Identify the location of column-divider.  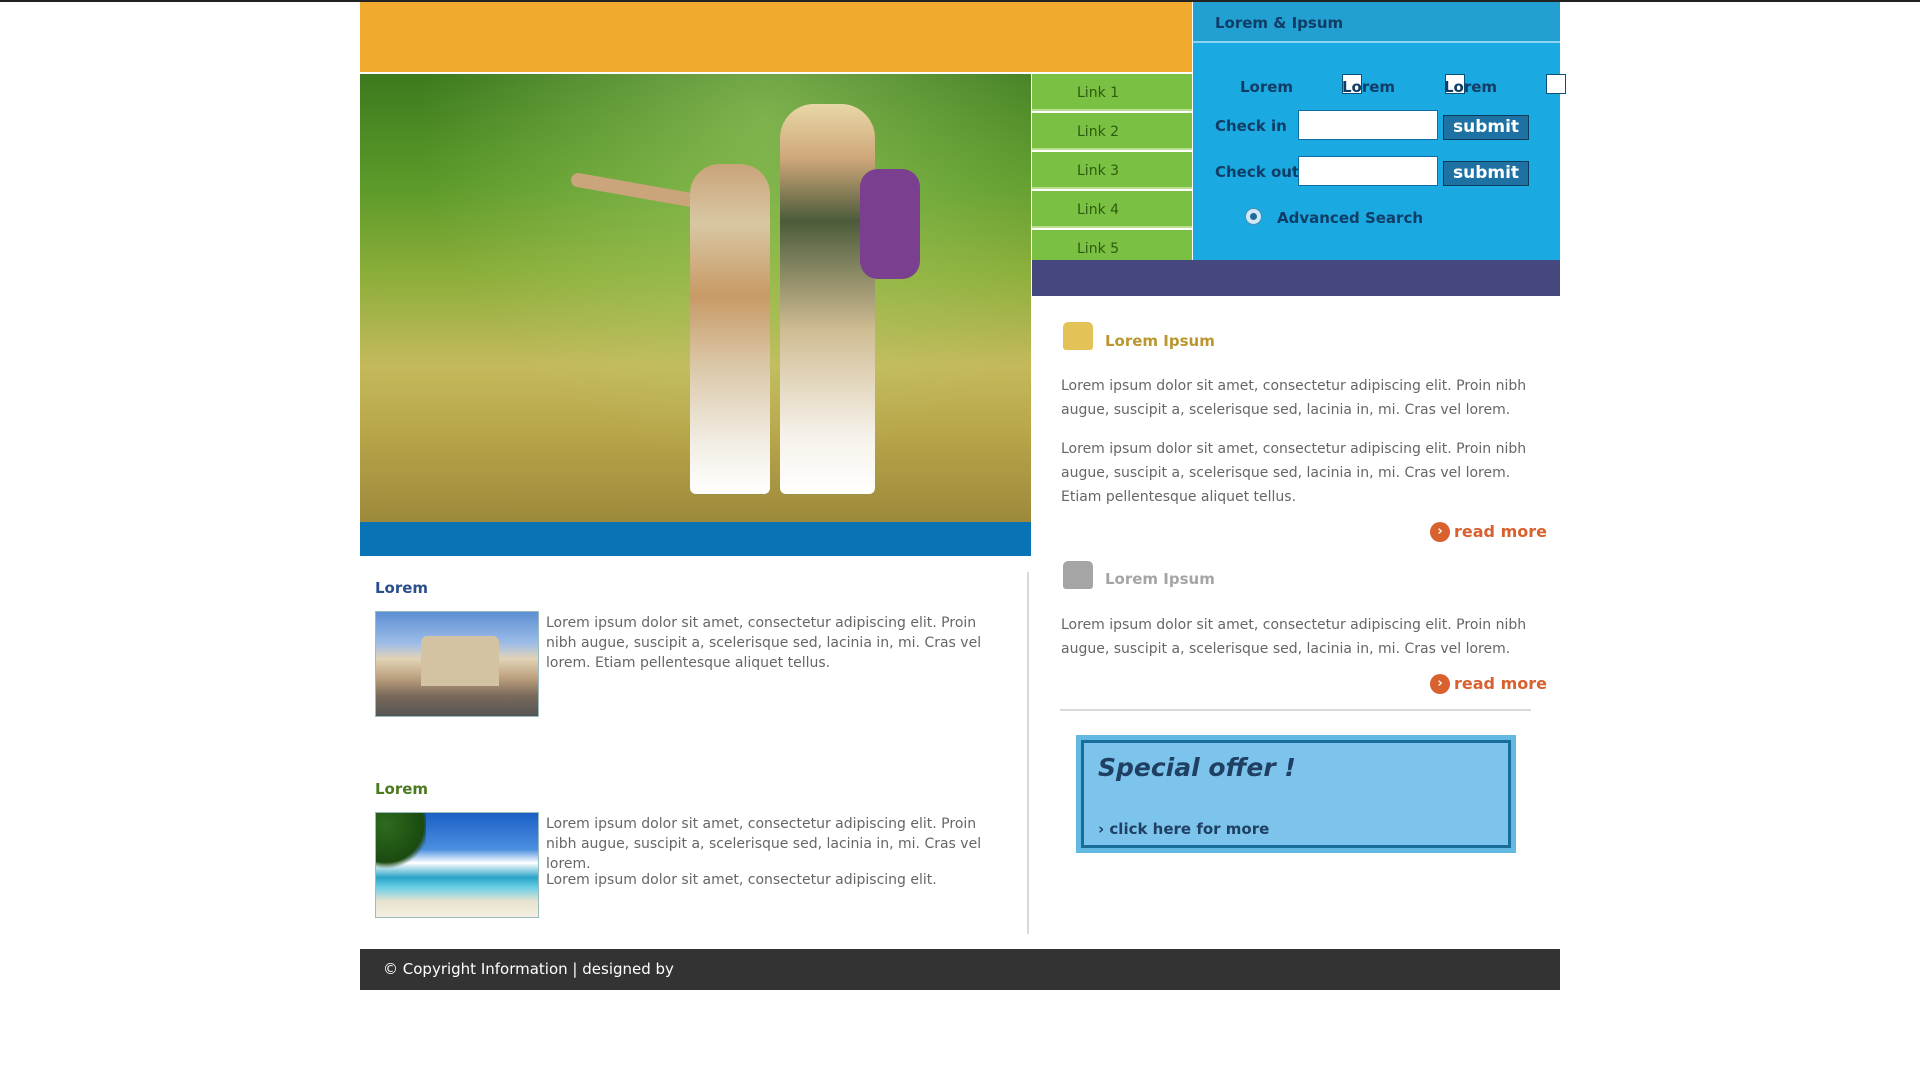
(1028, 753).